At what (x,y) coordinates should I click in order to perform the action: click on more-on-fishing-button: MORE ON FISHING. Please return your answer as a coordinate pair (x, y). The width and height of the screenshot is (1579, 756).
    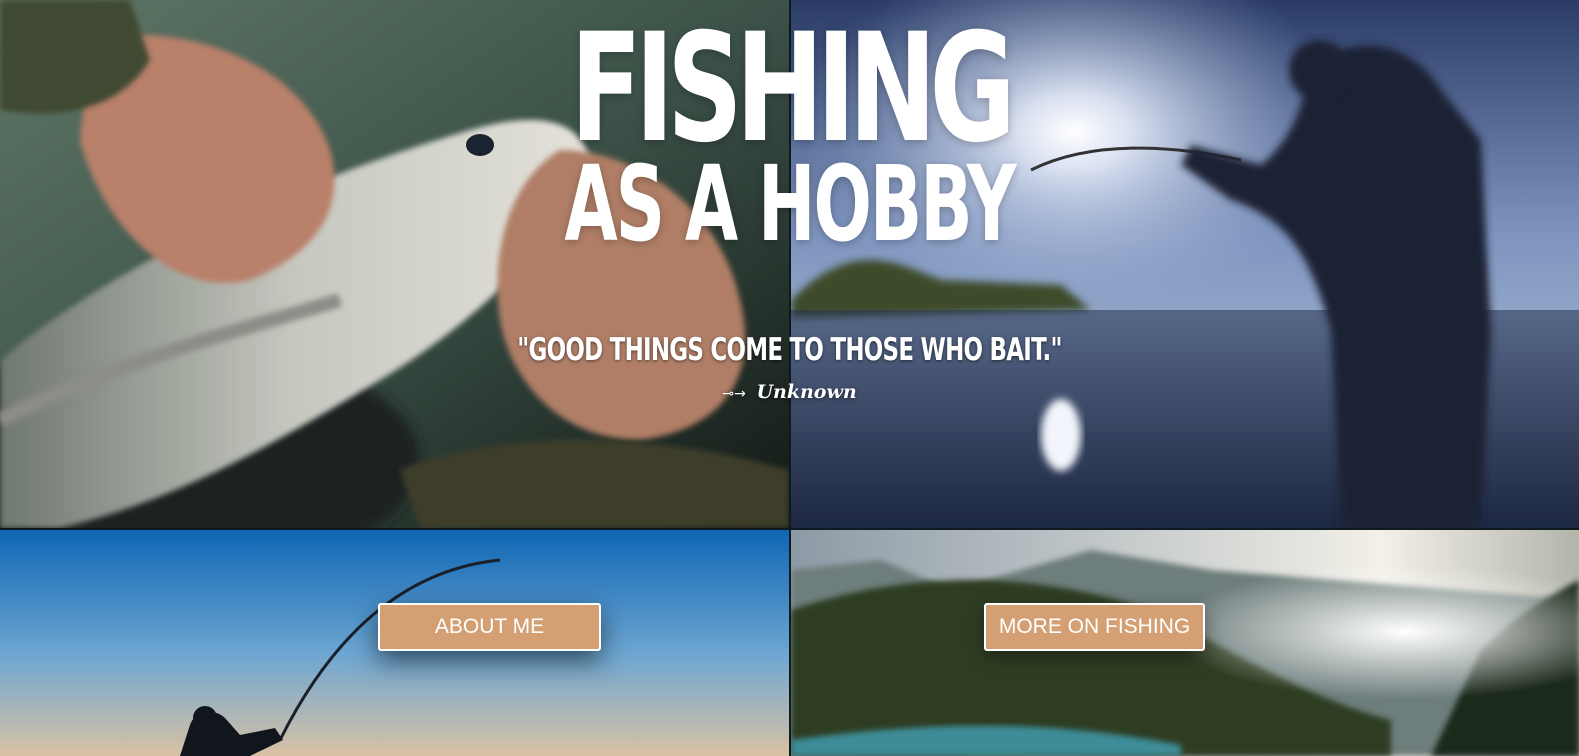
    Looking at the image, I should click on (1094, 627).